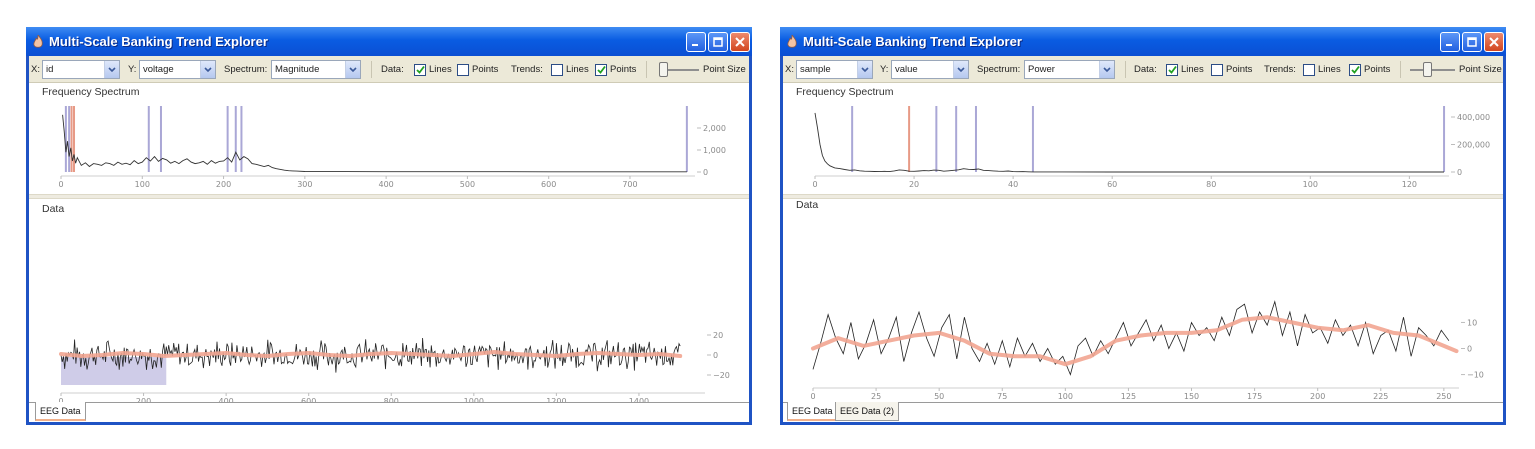  I want to click on frequency-spectrum-label: Frequency Spectrum, so click(845, 92).